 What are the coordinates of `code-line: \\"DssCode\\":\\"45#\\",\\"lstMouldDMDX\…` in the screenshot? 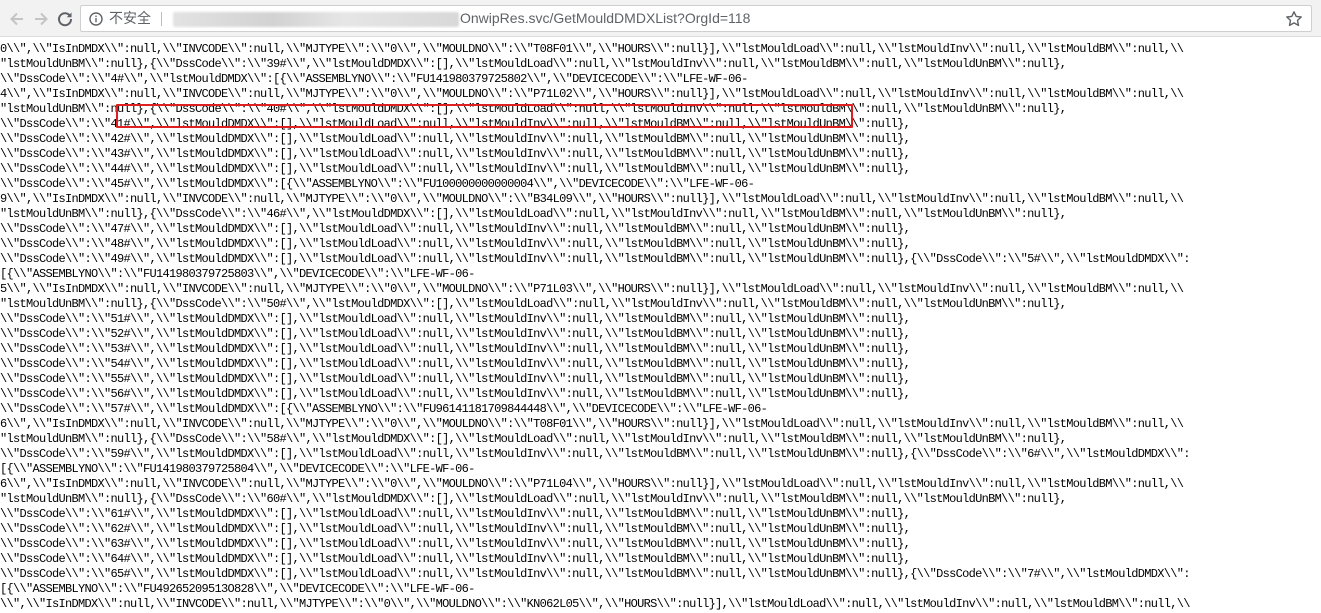 It's located at (377, 184).